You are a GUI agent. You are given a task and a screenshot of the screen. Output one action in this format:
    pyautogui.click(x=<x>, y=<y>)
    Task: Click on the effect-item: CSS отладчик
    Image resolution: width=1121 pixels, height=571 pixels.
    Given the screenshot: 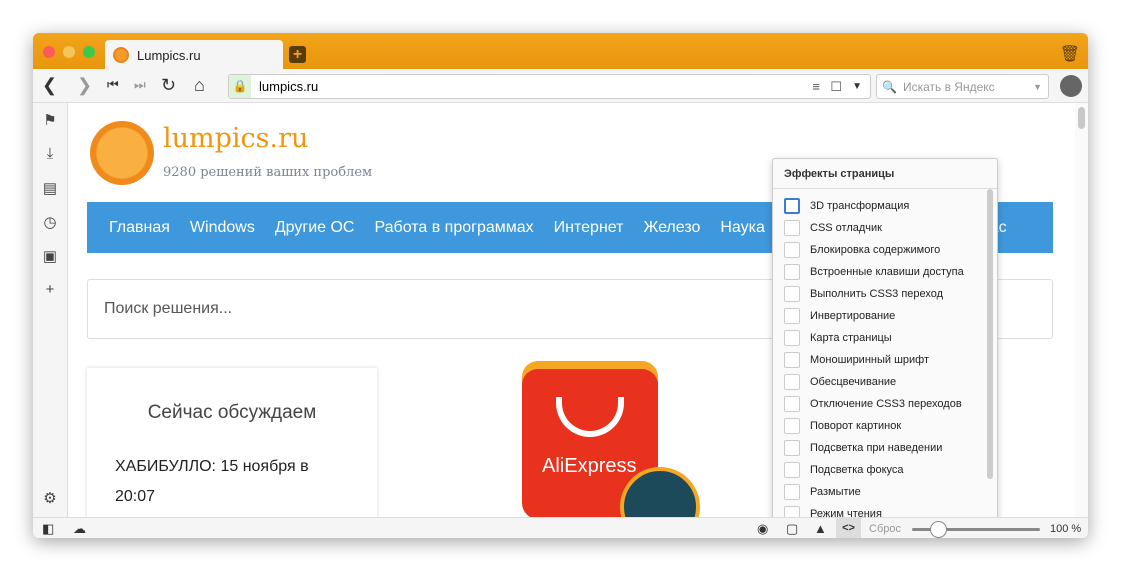 What is the action you would take?
    pyautogui.click(x=885, y=228)
    